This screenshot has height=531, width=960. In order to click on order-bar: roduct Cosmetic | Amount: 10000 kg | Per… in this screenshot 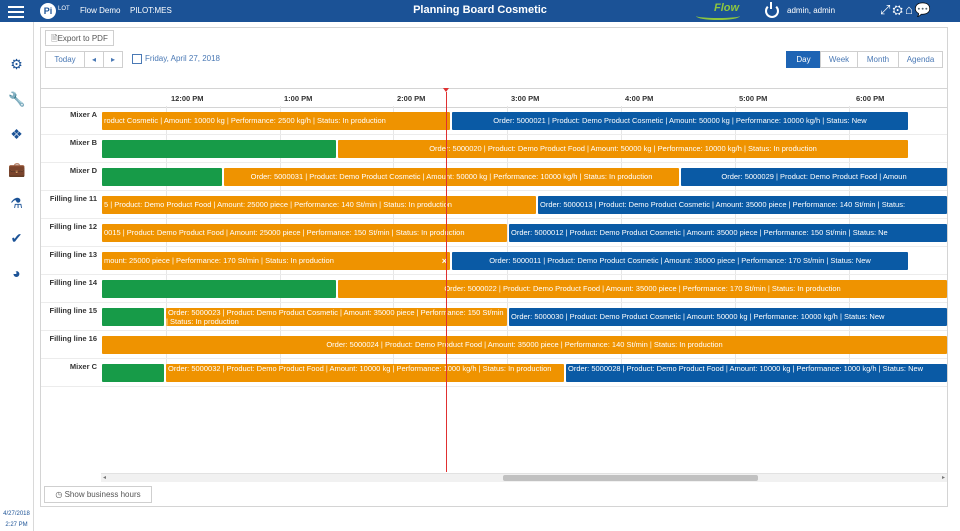, I will do `click(276, 121)`.